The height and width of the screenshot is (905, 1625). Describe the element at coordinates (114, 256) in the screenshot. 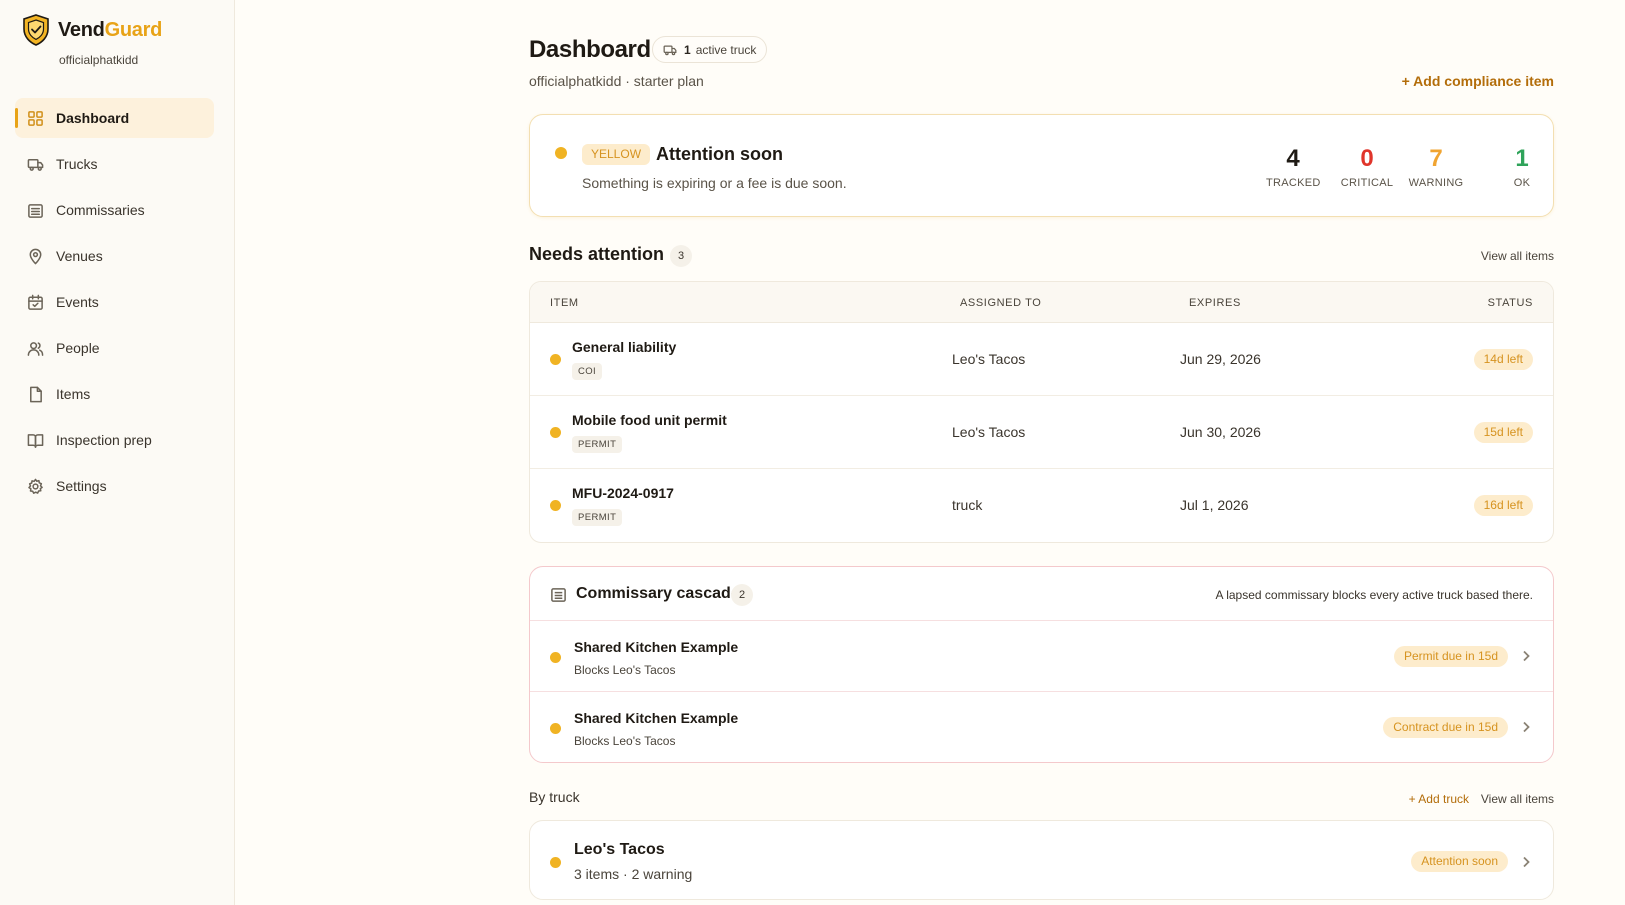

I see `sidebar-item-venues: Venues` at that location.